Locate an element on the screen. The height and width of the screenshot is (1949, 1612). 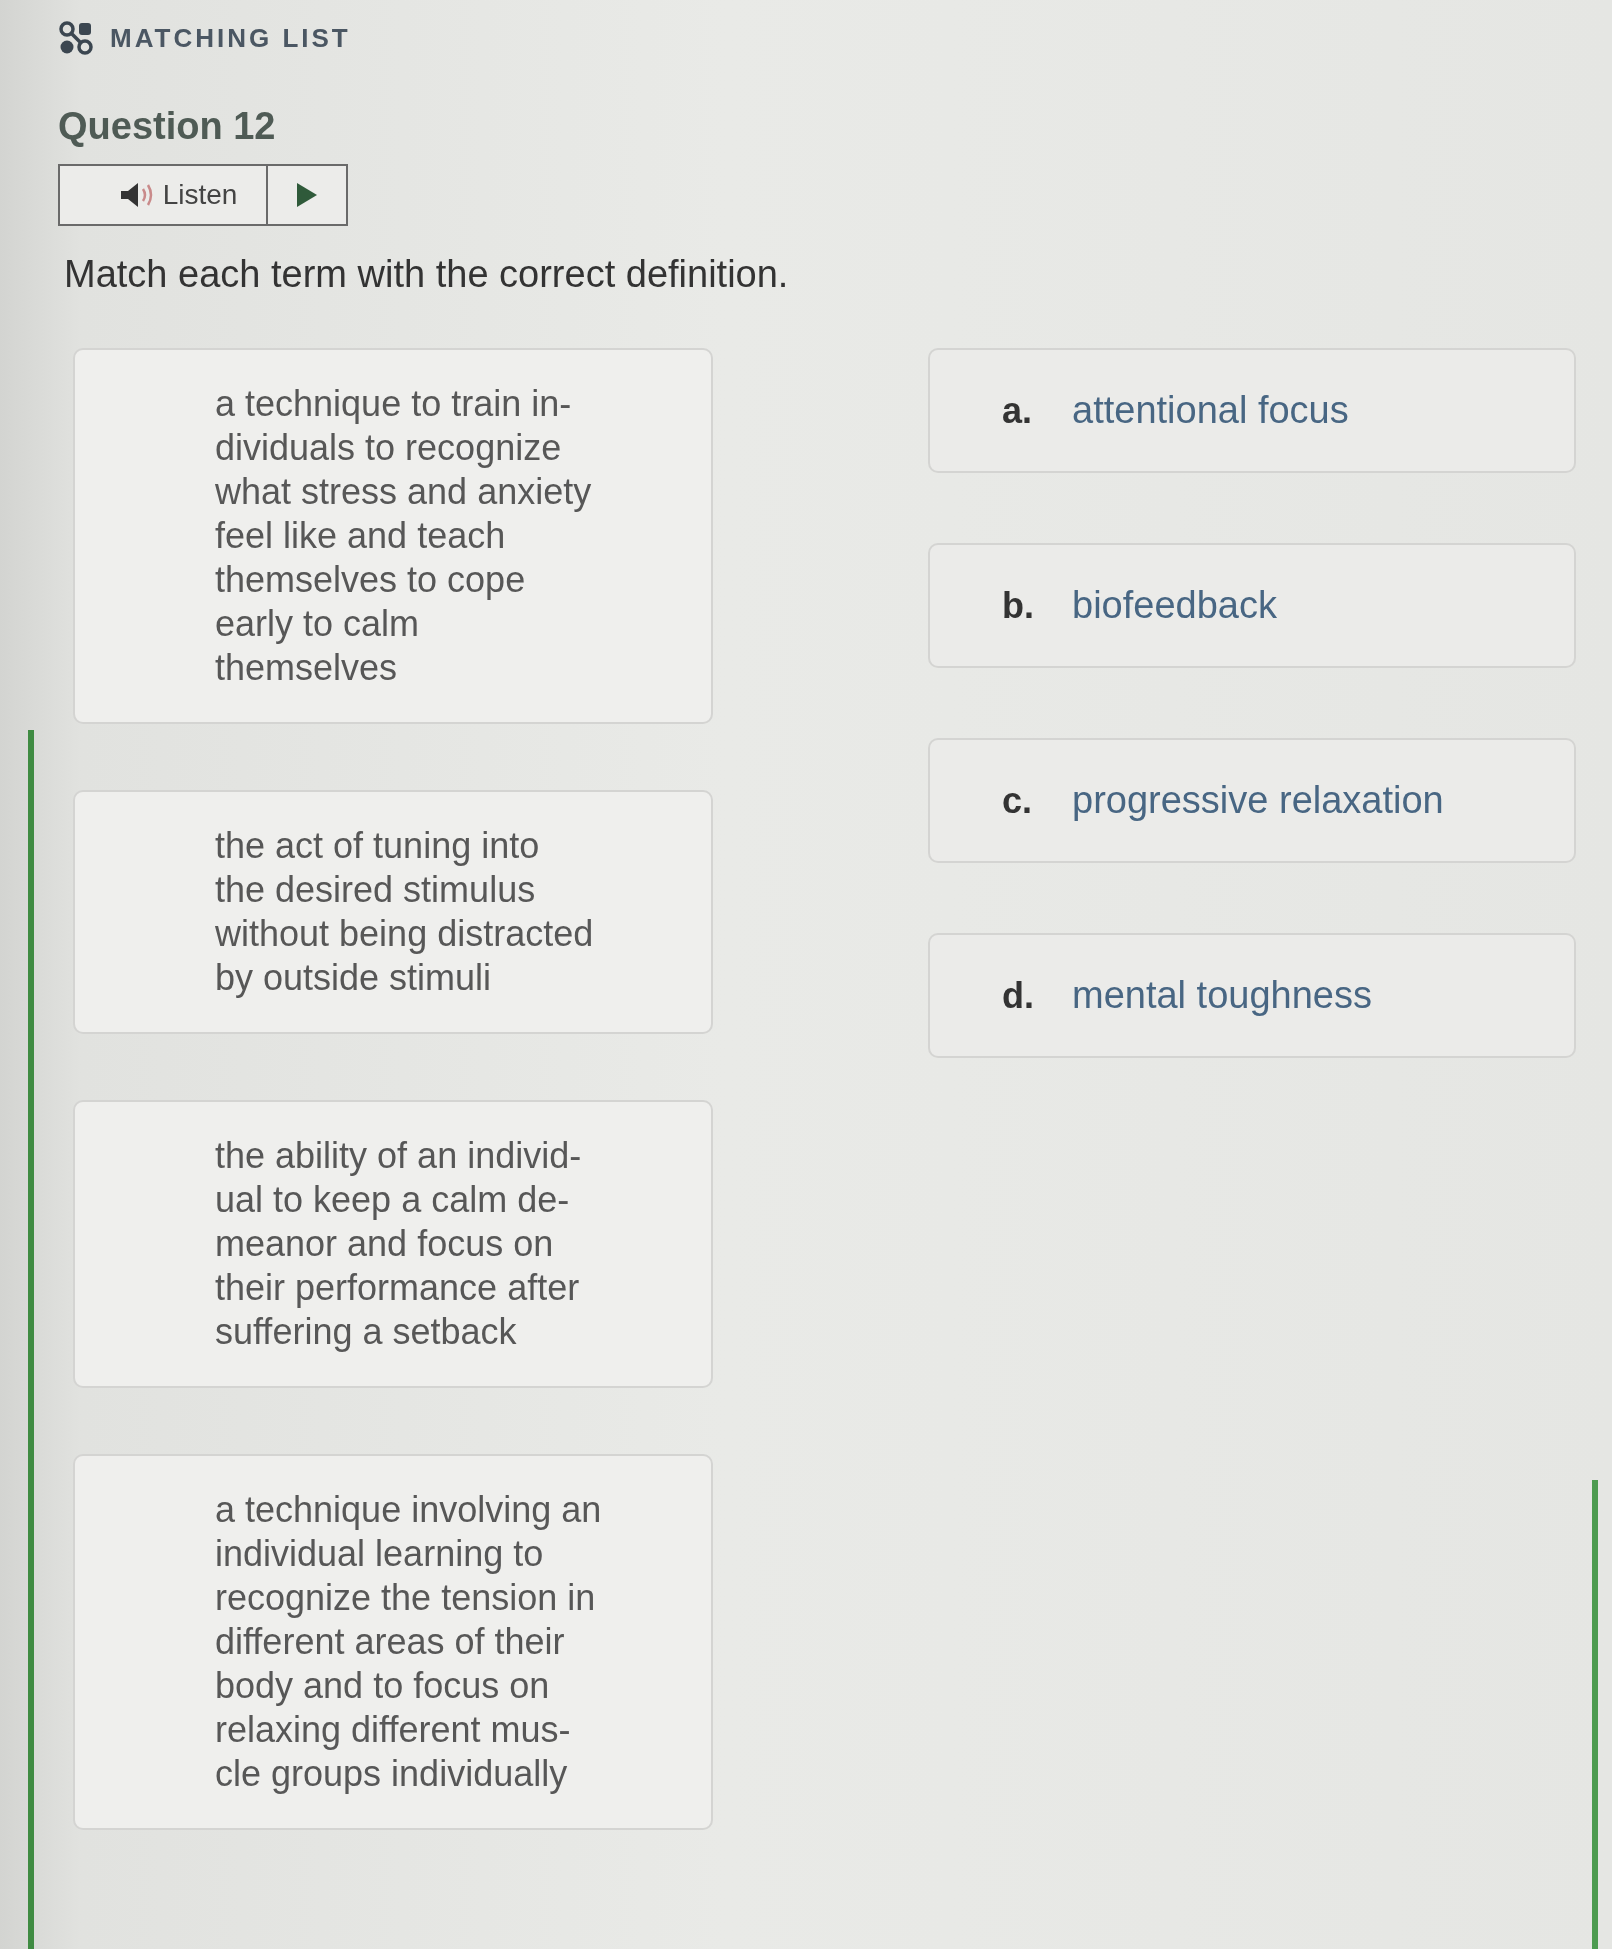
definition-card: the ability of an individ- ual to keep a calm de- meanor and focus on their performance after suffering a setback is located at coordinates (393, 1244).